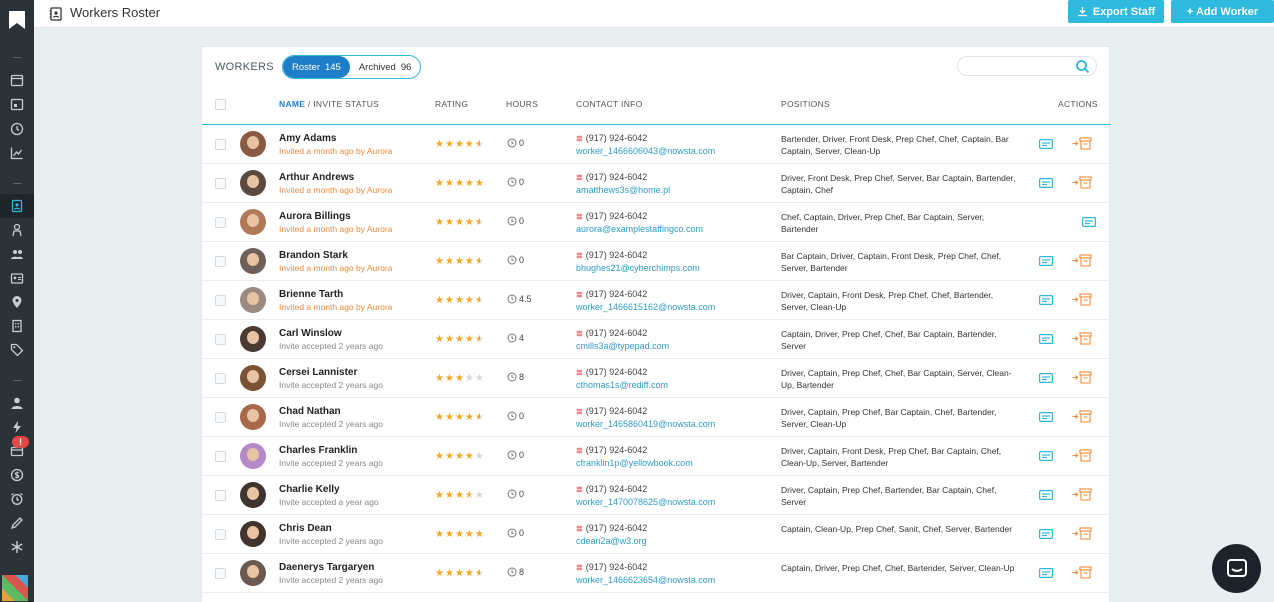  I want to click on worker-name: Daenerys Targaryen, so click(326, 567).